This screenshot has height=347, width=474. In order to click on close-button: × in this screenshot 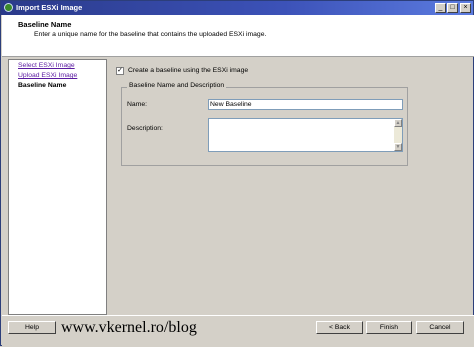, I will do `click(465, 8)`.